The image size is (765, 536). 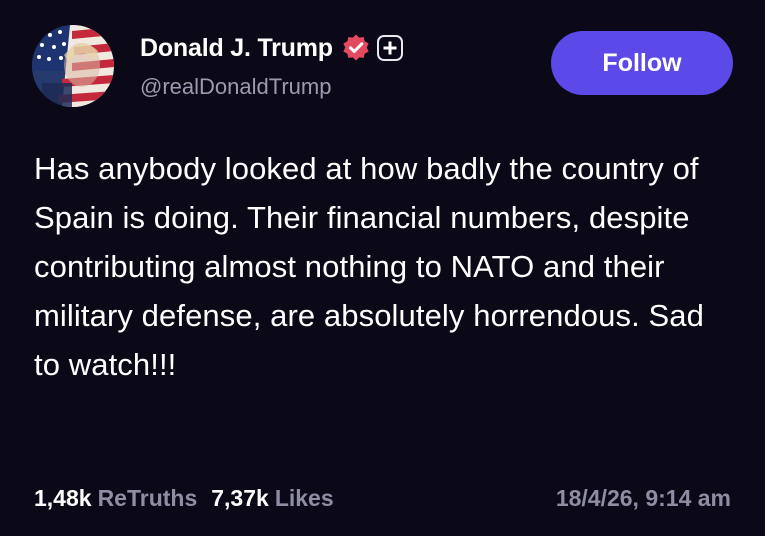 What do you see at coordinates (389, 48) in the screenshot?
I see `plus-badge-icon` at bounding box center [389, 48].